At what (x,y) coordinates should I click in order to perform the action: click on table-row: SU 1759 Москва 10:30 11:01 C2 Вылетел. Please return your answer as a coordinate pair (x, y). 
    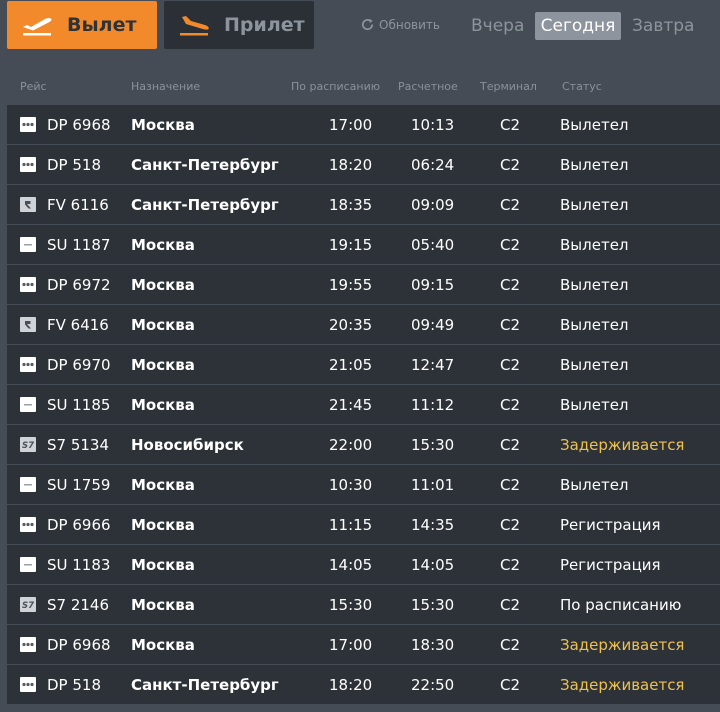
    Looking at the image, I should click on (363, 484).